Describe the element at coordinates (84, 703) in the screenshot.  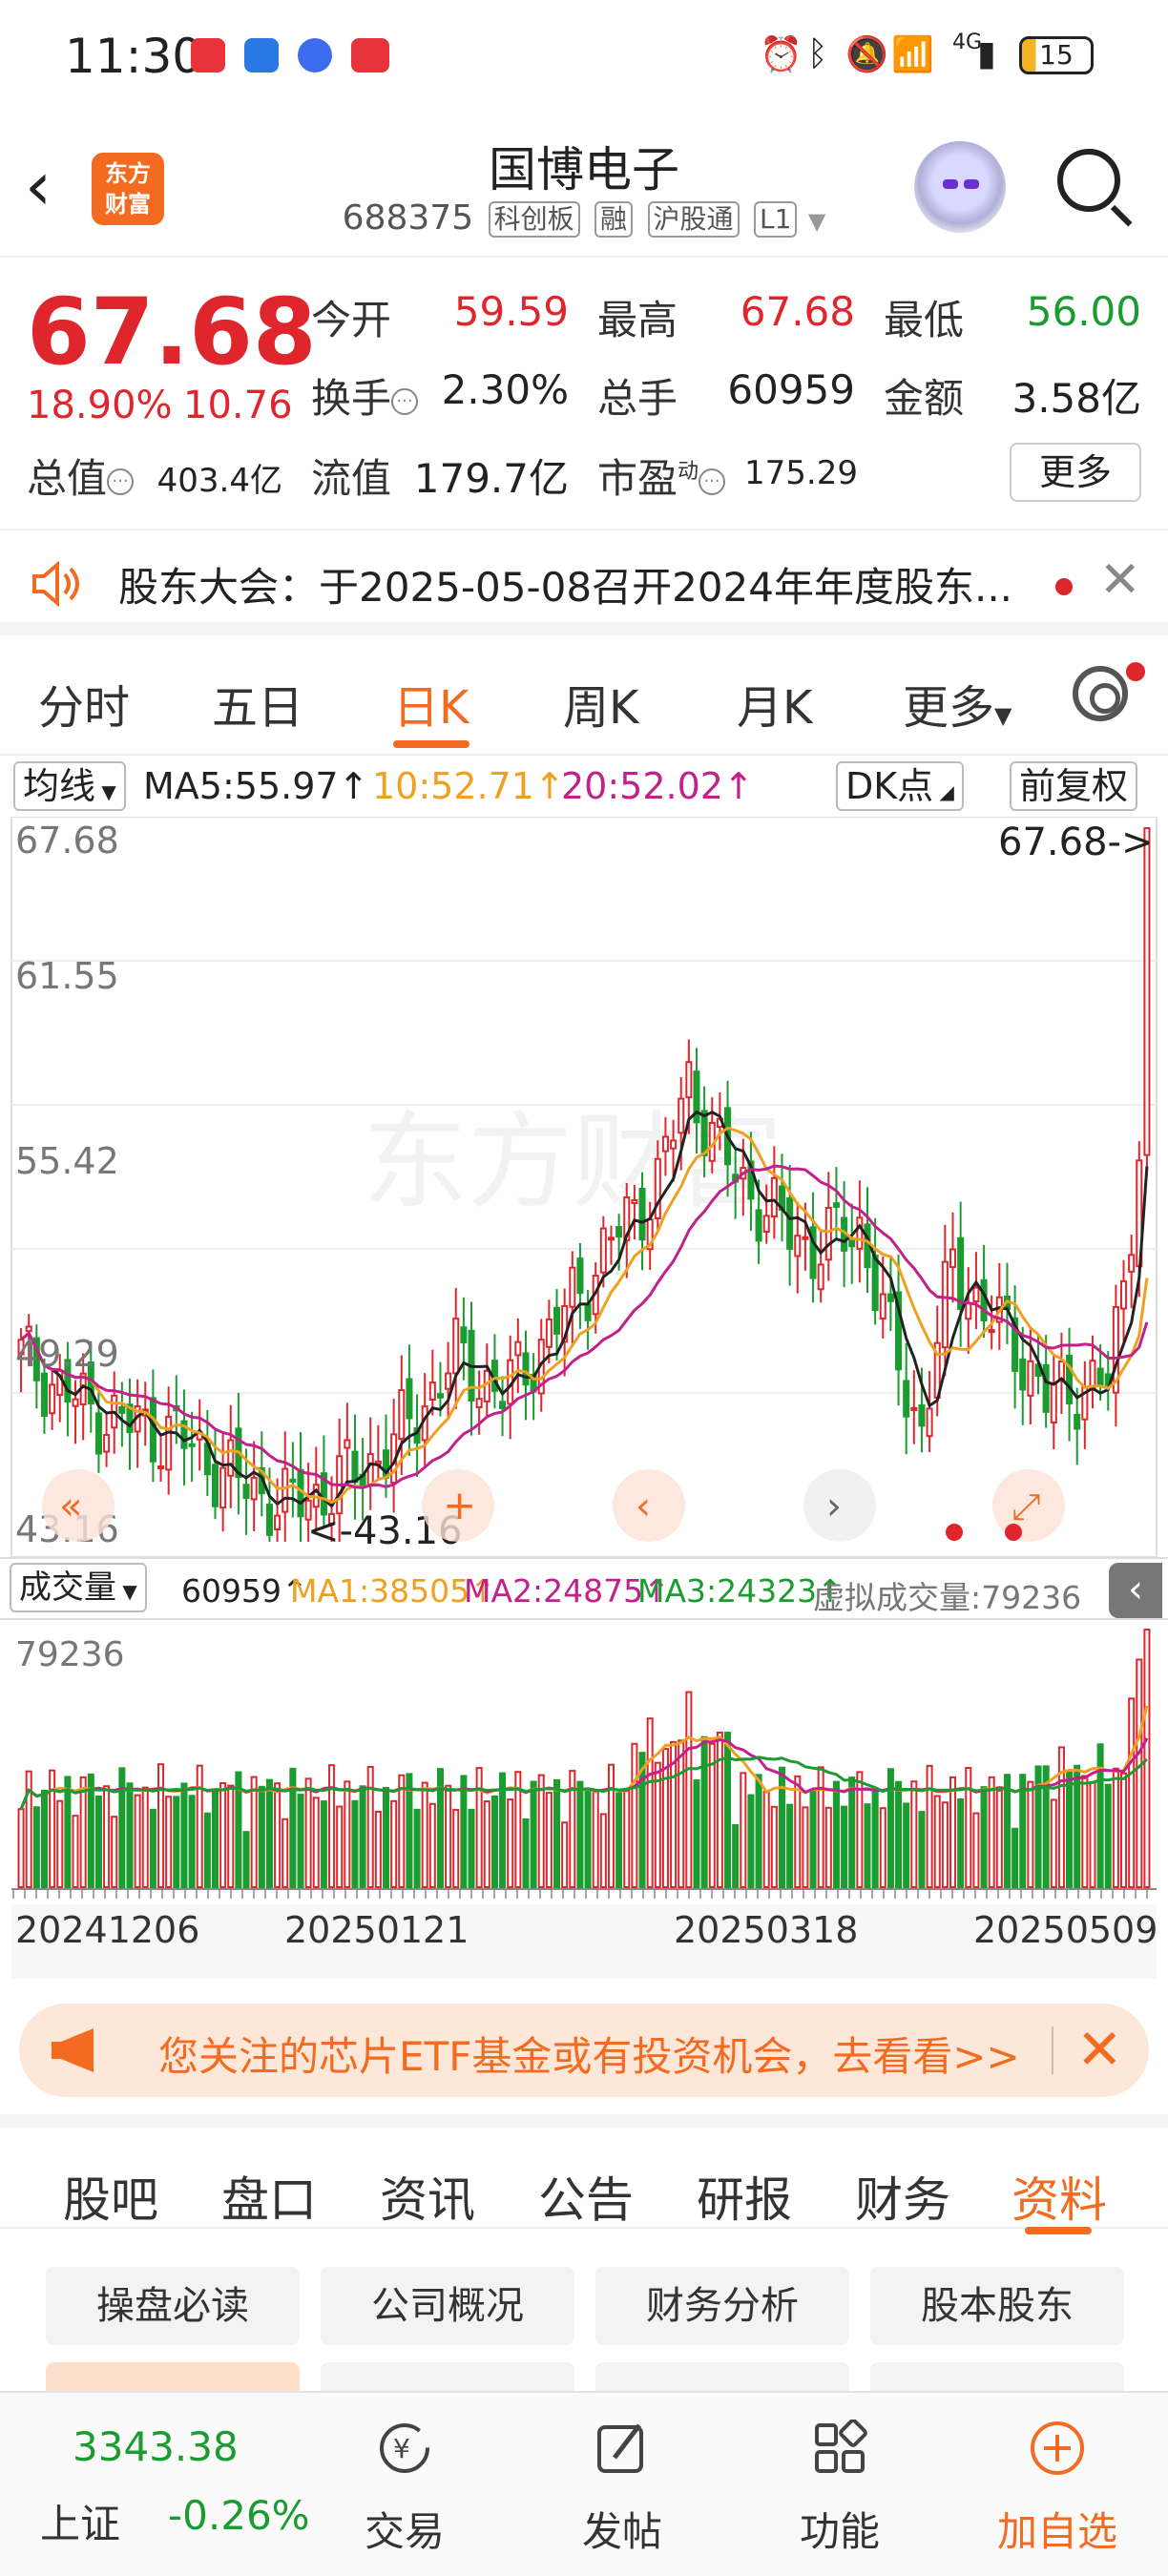
I see `tab-intraday: 分时` at that location.